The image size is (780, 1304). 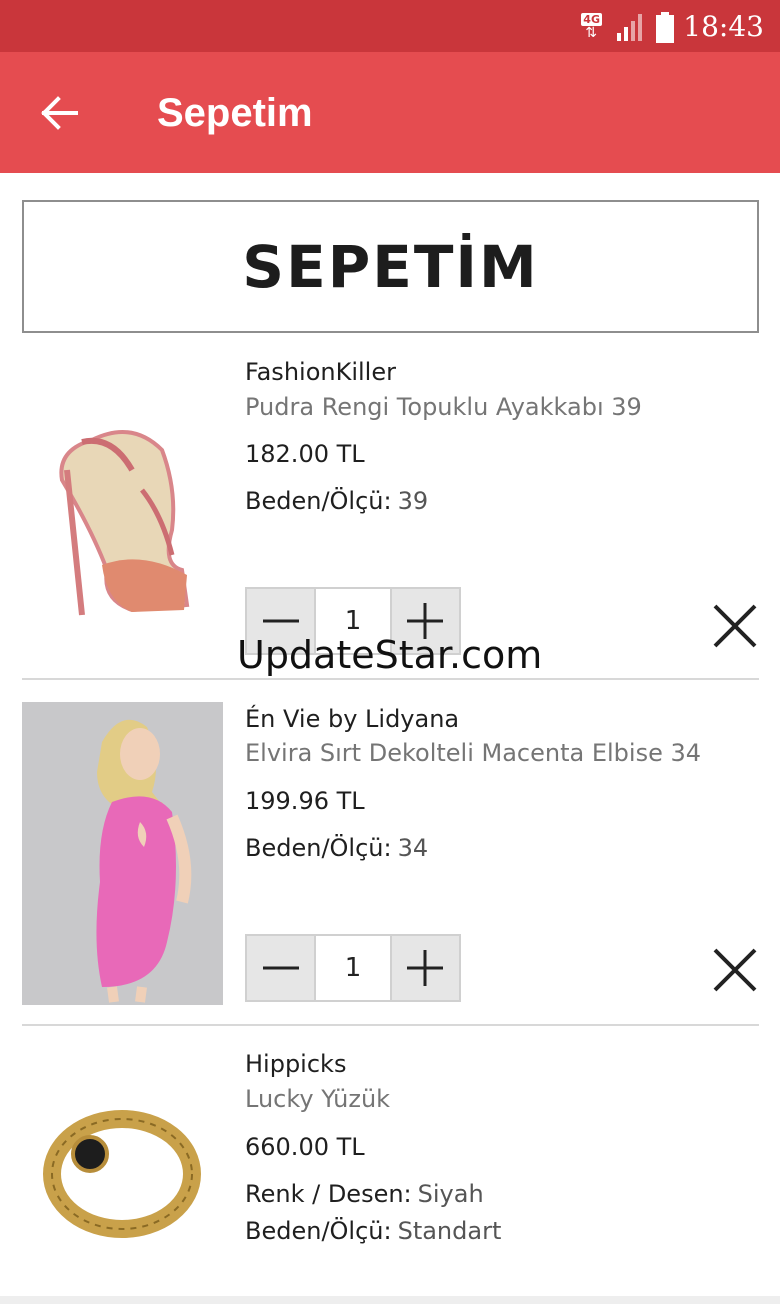 What do you see at coordinates (317, 1099) in the screenshot?
I see `item-description: Lucky Yüzük` at bounding box center [317, 1099].